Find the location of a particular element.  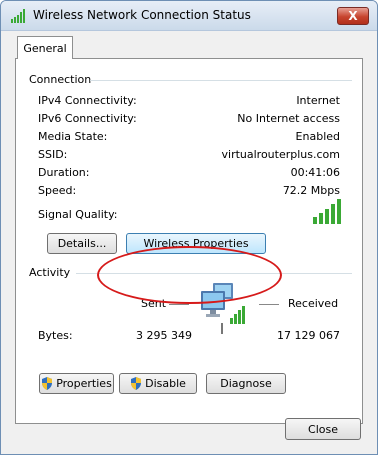

close-icon: X is located at coordinates (353, 16).